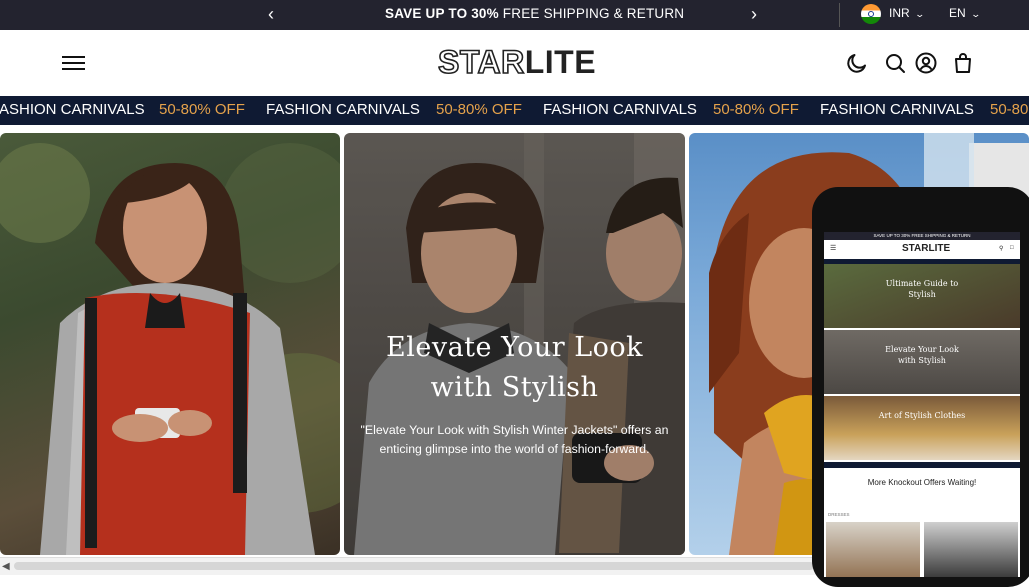 The image size is (1029, 587). Describe the element at coordinates (833, 248) in the screenshot. I see `menu-icon: ☰` at that location.